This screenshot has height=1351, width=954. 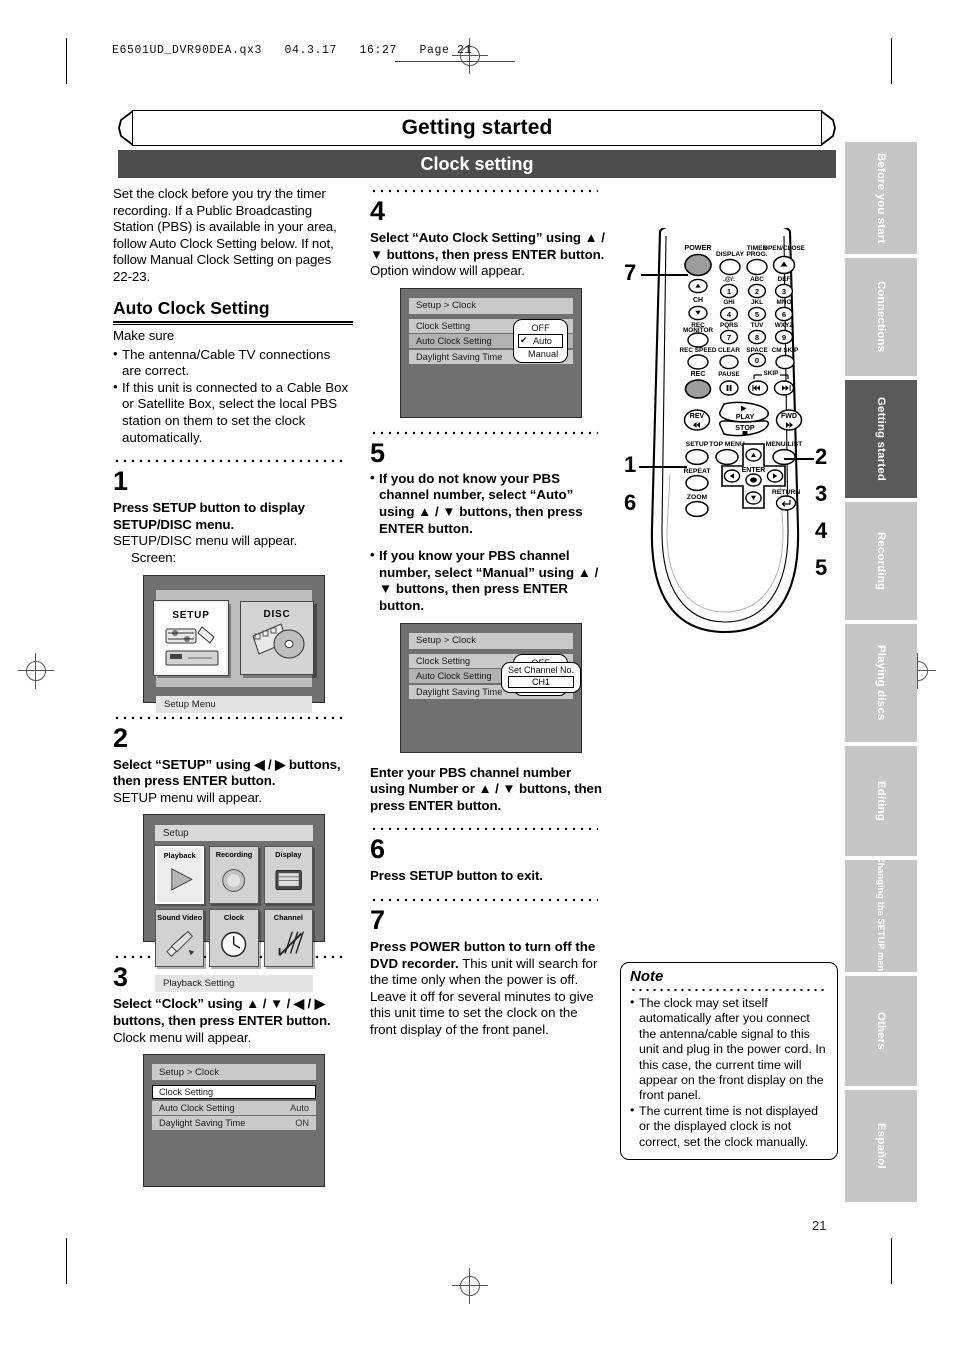 What do you see at coordinates (180, 938) in the screenshot?
I see `cell-sound-video: Sound Video` at bounding box center [180, 938].